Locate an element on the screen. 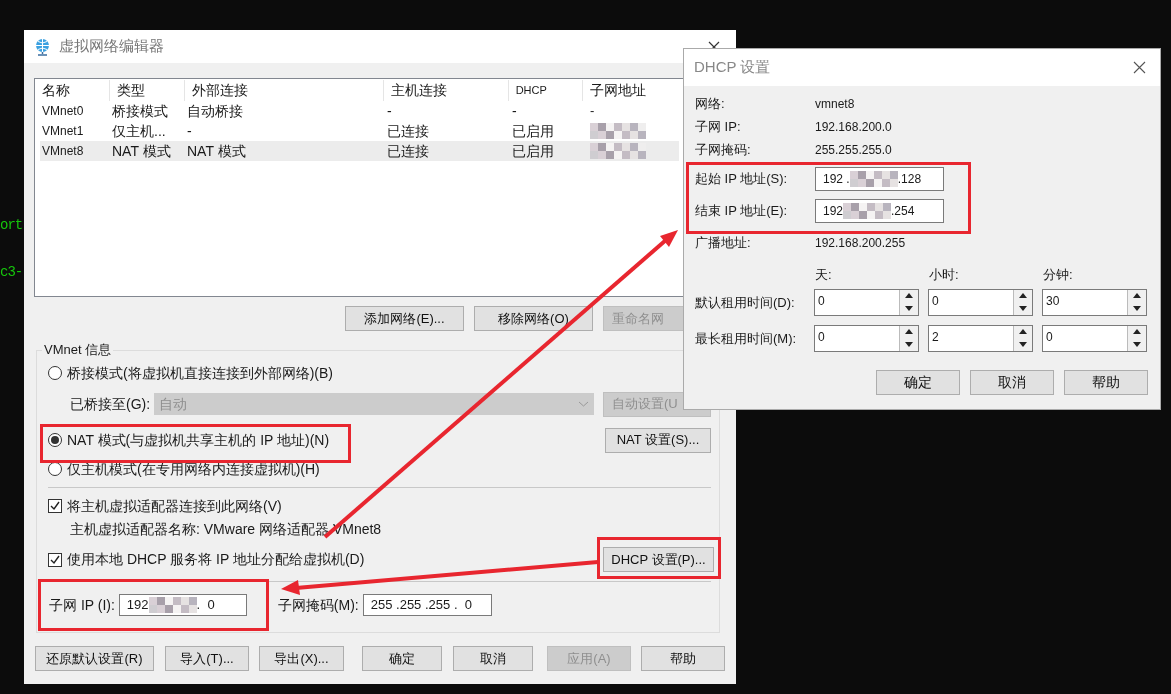  subnet-ip-field: 192 . 0 is located at coordinates (182, 605).